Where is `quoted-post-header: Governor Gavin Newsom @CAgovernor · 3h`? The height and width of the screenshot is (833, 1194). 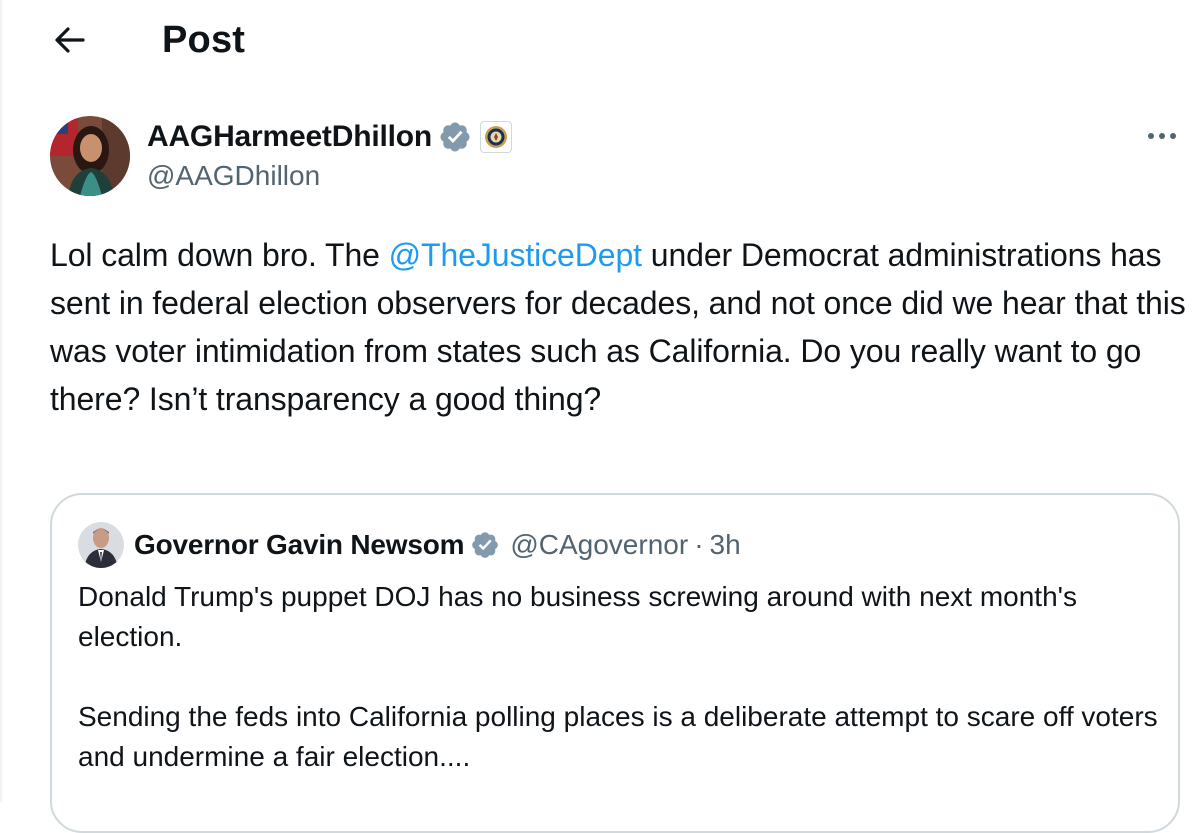
quoted-post-header: Governor Gavin Newsom @CAgovernor · 3h is located at coordinates (409, 545).